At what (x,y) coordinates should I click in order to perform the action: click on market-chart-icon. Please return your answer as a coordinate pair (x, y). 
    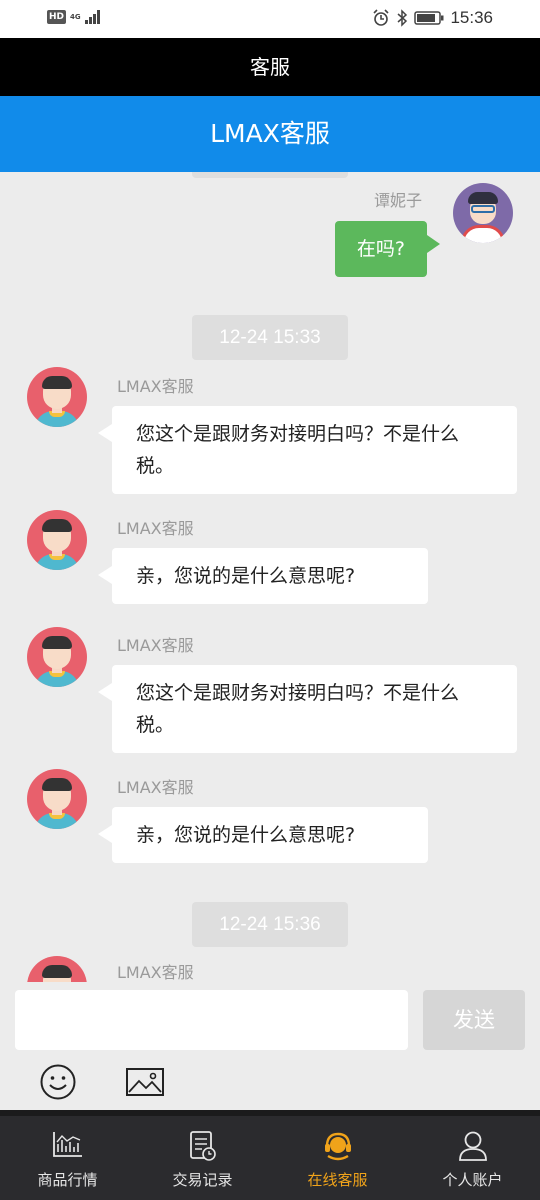
    Looking at the image, I should click on (67, 1144).